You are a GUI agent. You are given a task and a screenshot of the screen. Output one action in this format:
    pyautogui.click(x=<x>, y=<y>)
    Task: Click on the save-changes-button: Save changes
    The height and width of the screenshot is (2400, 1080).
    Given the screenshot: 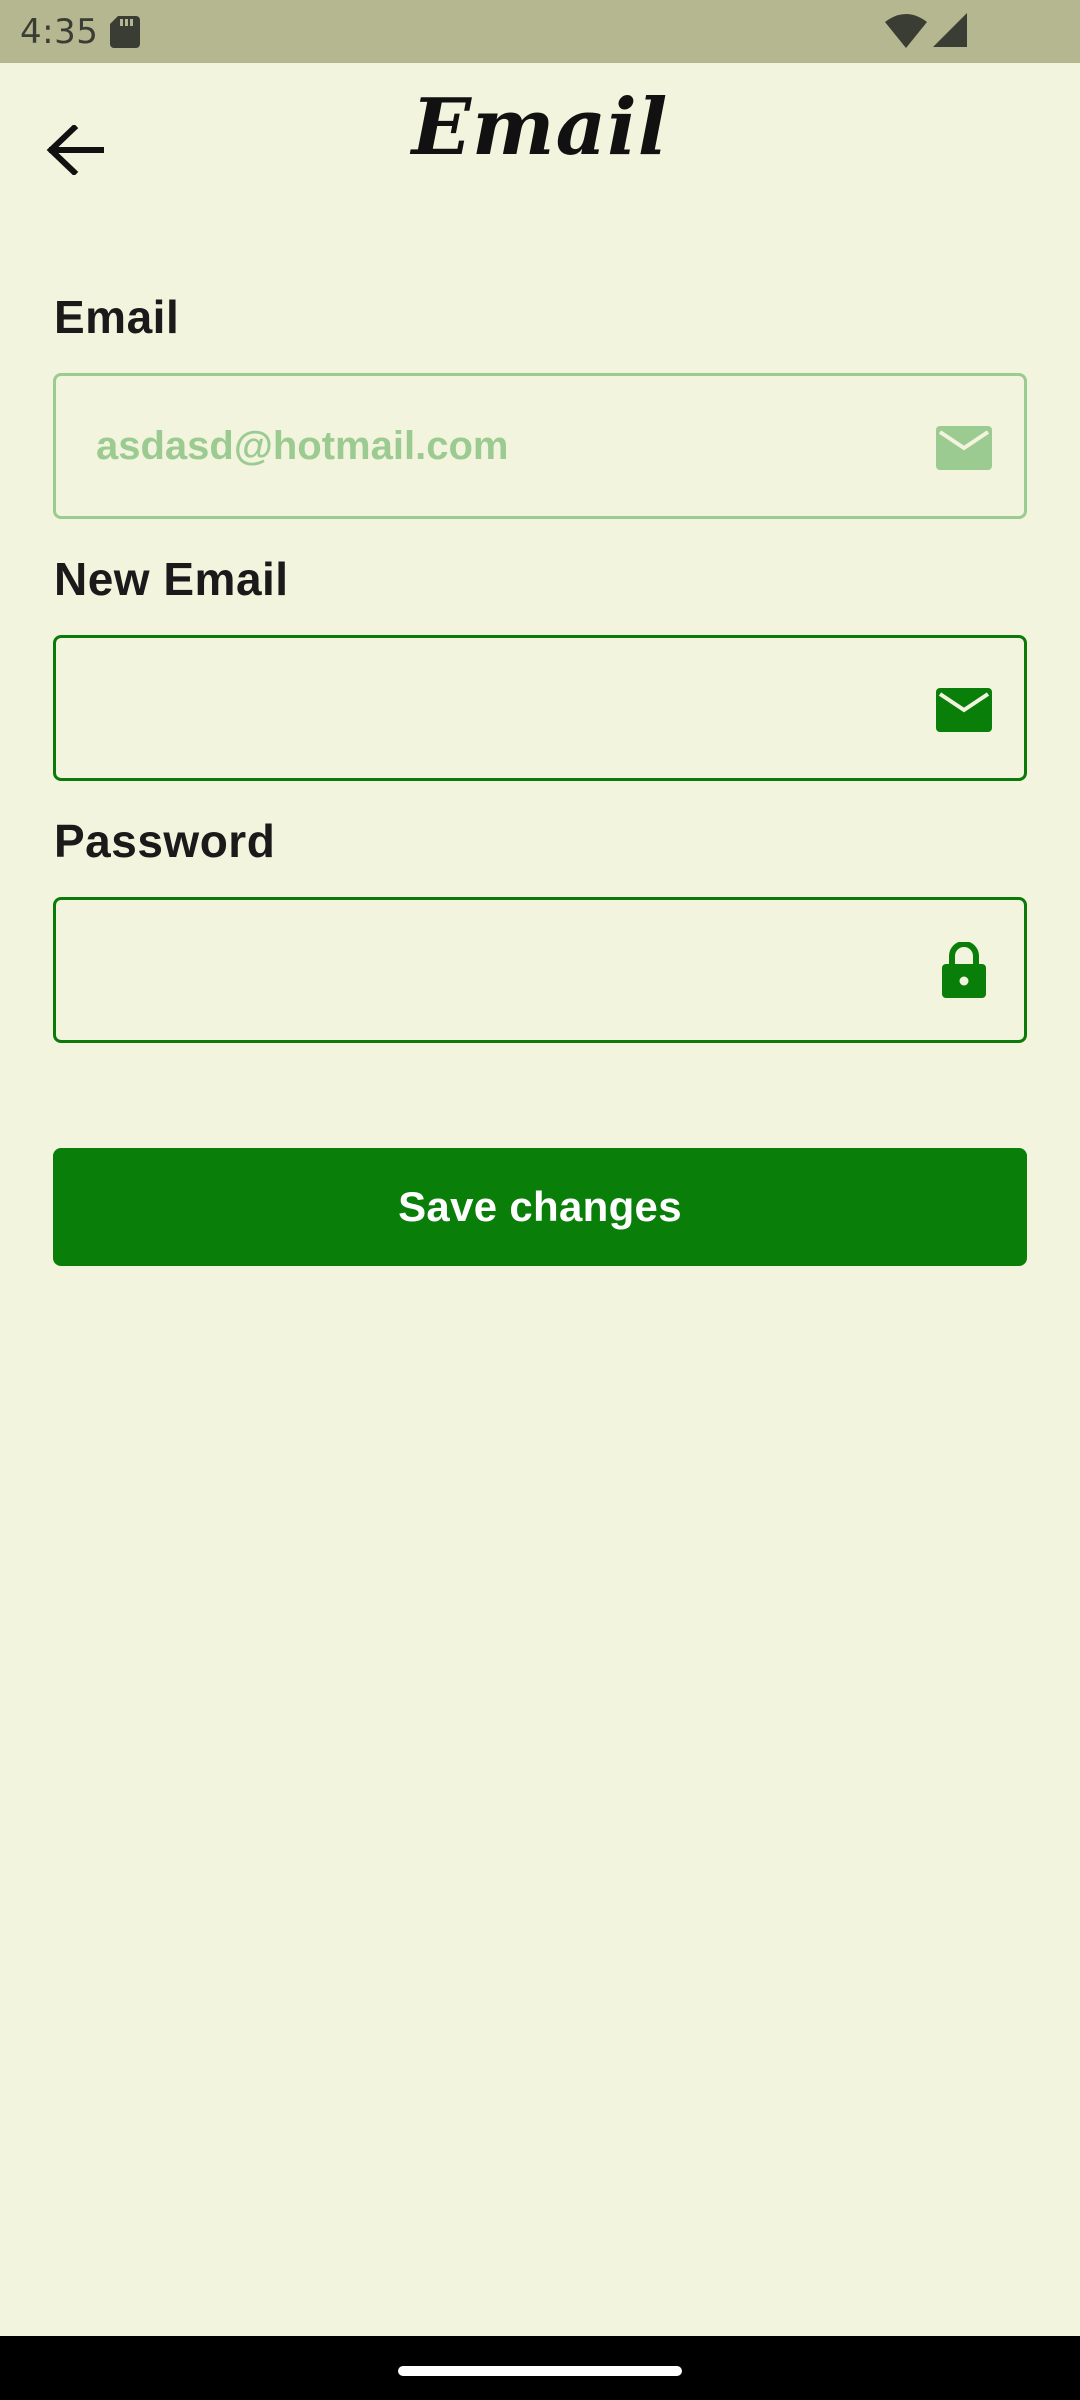 What is the action you would take?
    pyautogui.click(x=540, y=1207)
    